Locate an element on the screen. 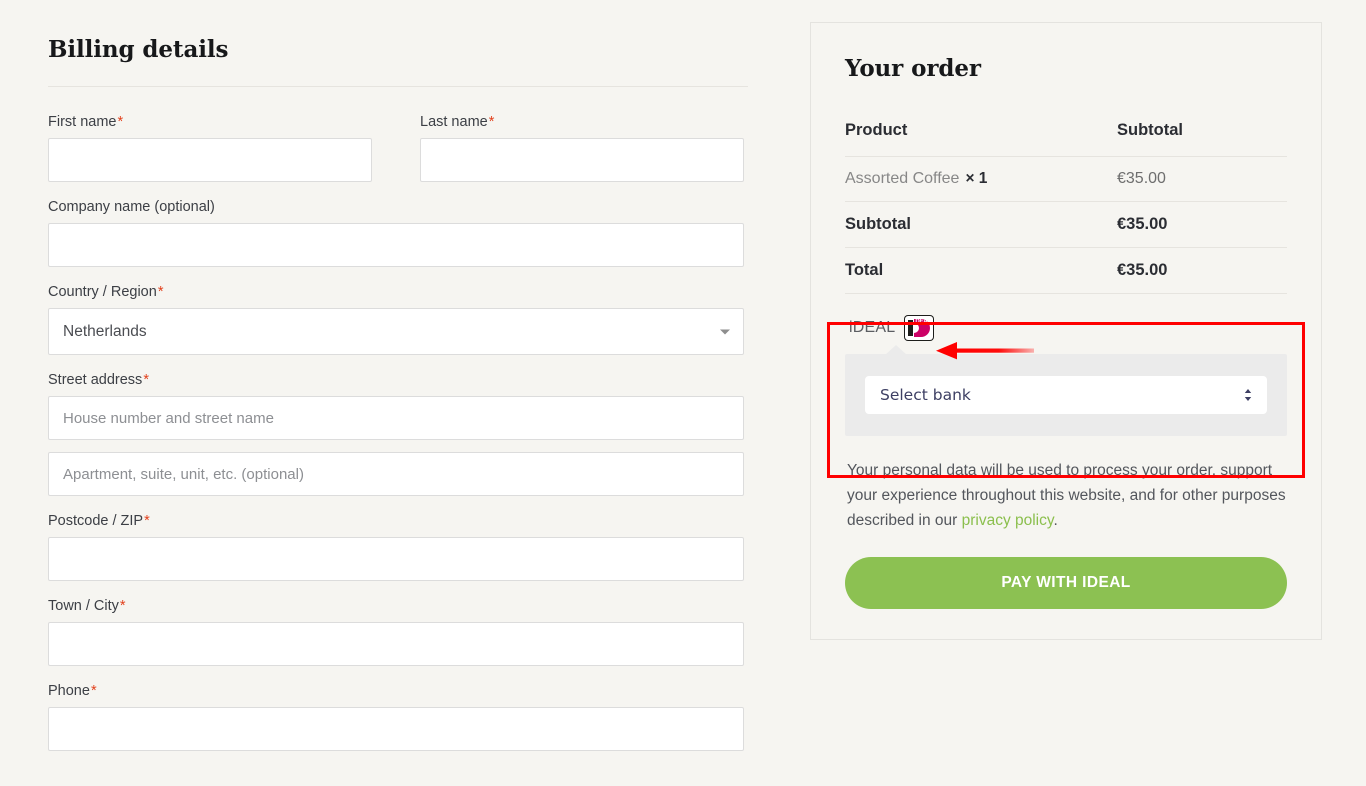 The height and width of the screenshot is (786, 1366). country-region-select: Netherlands is located at coordinates (396, 331).